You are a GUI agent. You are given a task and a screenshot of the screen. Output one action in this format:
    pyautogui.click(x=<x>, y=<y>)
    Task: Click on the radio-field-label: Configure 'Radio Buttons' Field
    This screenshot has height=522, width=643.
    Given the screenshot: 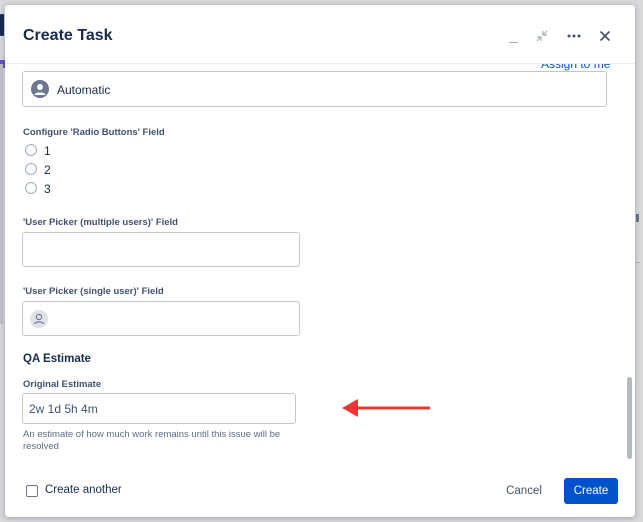 What is the action you would take?
    pyautogui.click(x=94, y=132)
    